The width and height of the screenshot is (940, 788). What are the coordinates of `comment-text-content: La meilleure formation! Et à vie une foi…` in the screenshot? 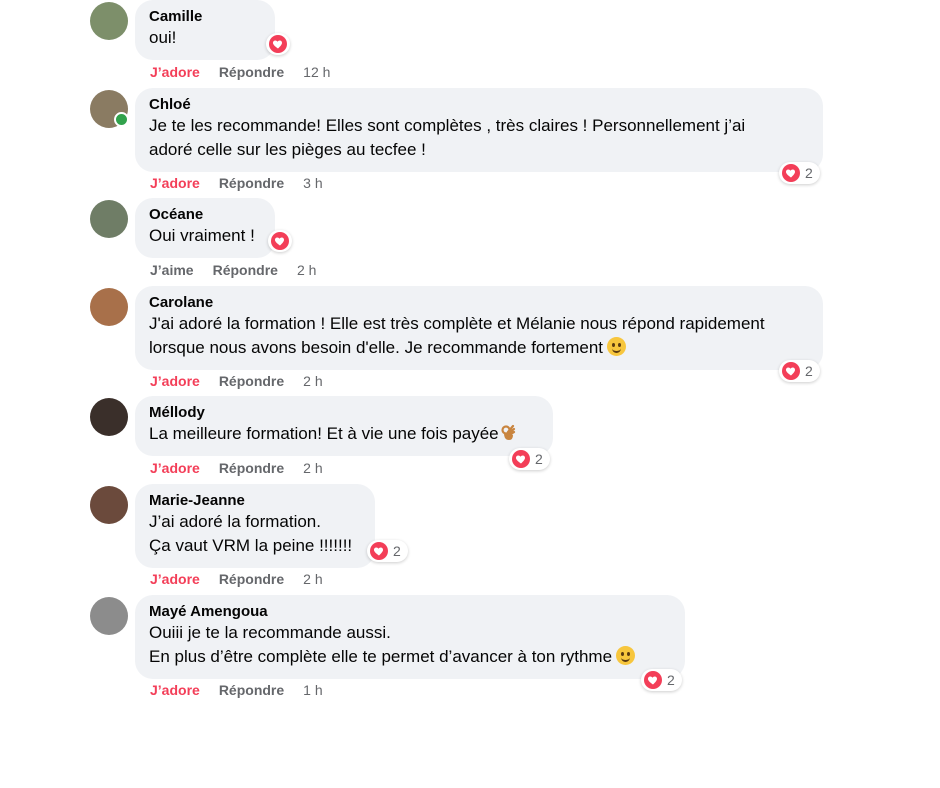 It's located at (324, 433).